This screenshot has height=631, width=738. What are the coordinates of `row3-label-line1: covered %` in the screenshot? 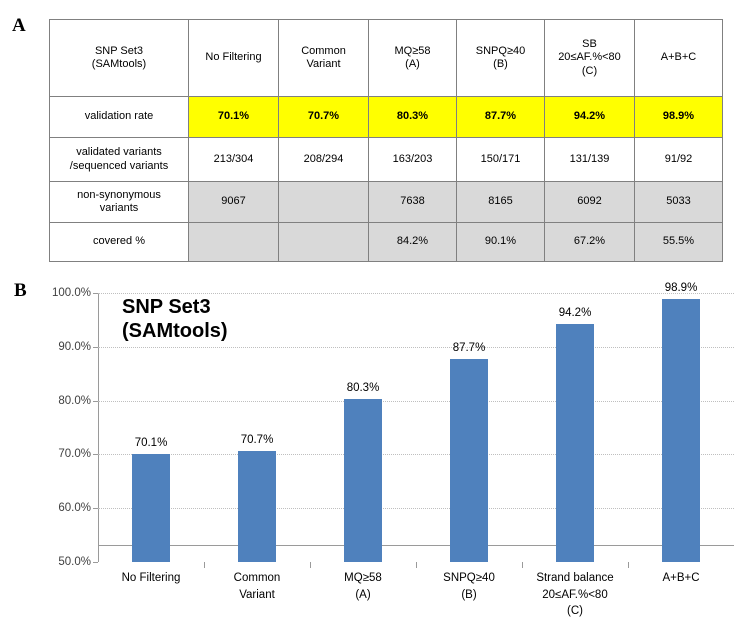 It's located at (119, 241).